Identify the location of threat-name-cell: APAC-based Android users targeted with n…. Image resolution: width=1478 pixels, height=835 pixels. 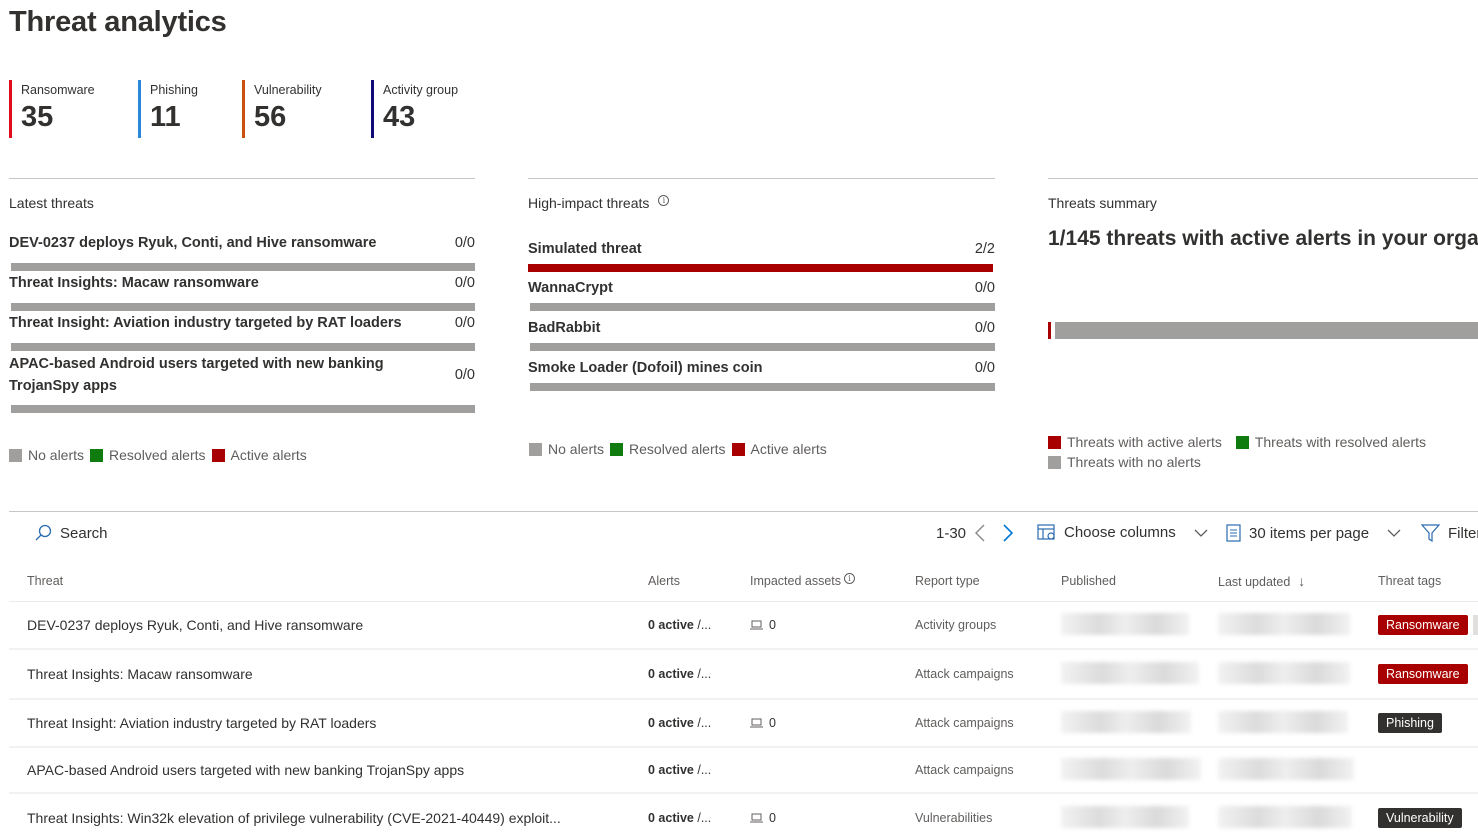
(328, 770).